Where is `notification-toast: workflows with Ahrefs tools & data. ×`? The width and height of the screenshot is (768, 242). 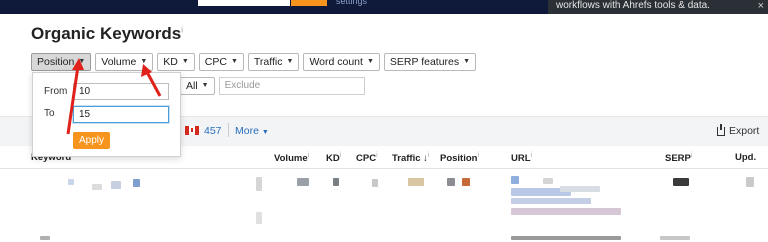
notification-toast: workflows with Ahrefs tools & data. × is located at coordinates (658, 7).